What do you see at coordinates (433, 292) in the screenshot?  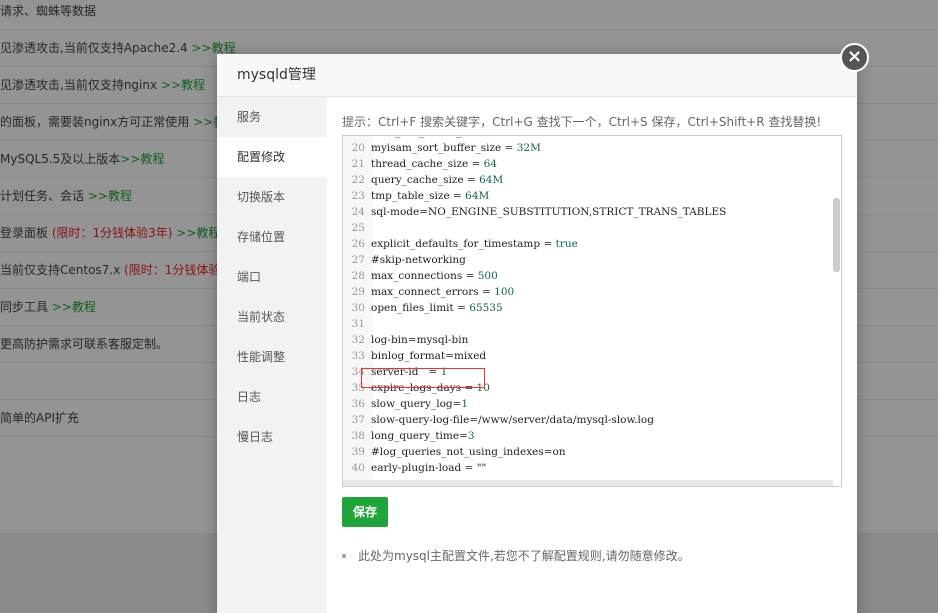 I see `line-key: max_connect_errors =` at bounding box center [433, 292].